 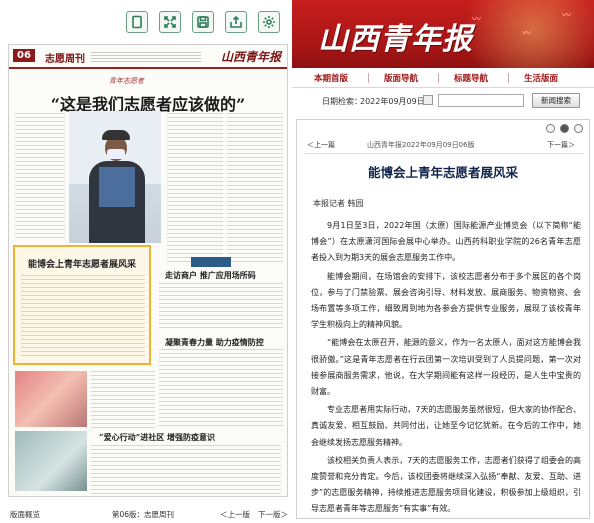 I want to click on site-logo: 山西青年报, so click(x=395, y=36).